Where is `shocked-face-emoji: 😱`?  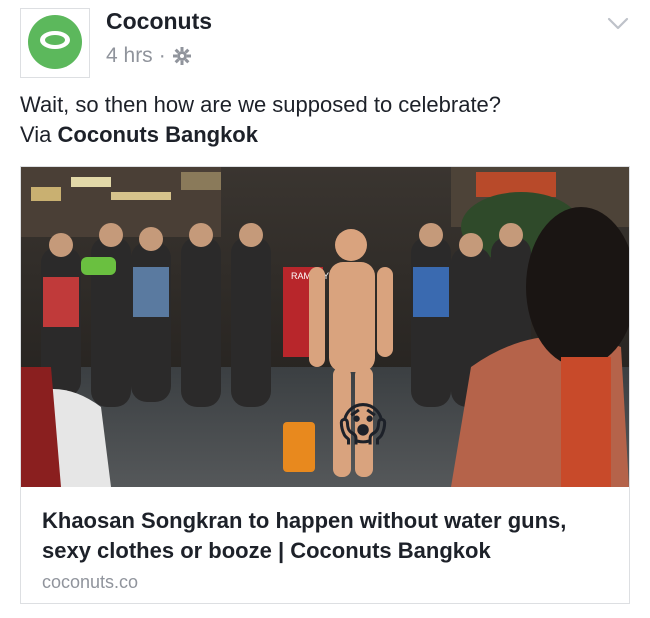
shocked-face-emoji: 😱 is located at coordinates (363, 424).